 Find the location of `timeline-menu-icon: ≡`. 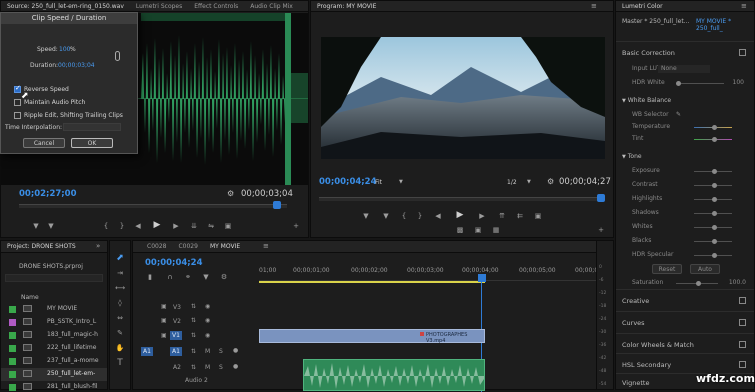

timeline-menu-icon: ≡ is located at coordinates (266, 246).